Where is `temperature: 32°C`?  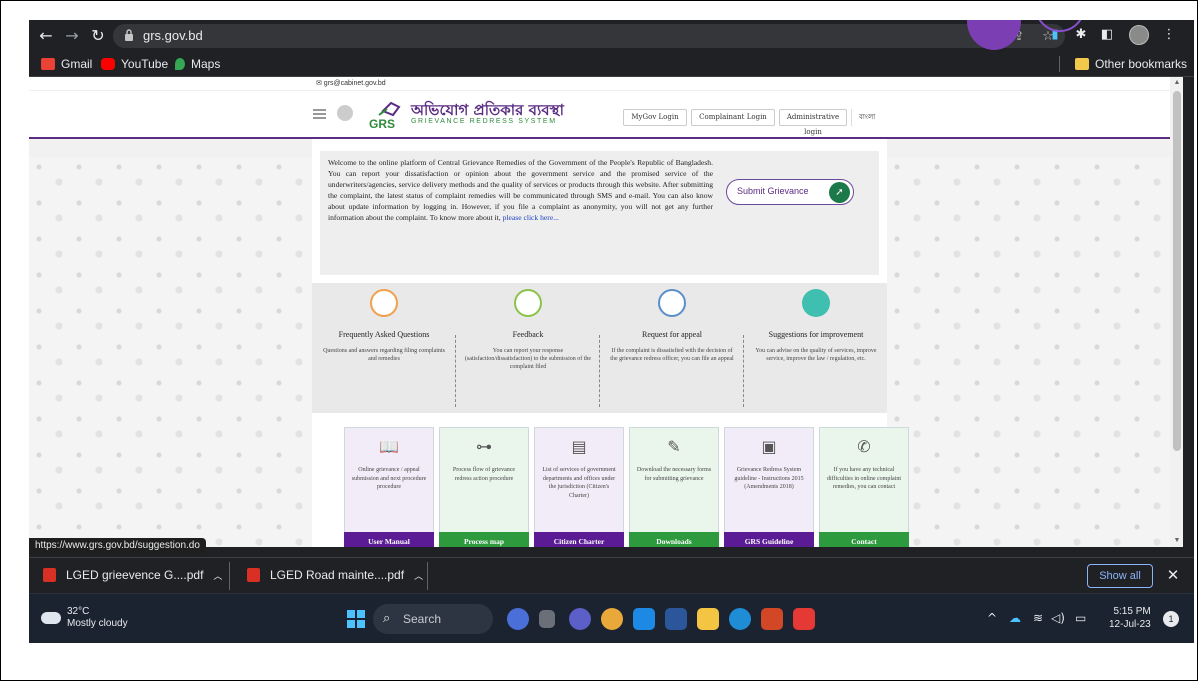 temperature: 32°C is located at coordinates (78, 611).